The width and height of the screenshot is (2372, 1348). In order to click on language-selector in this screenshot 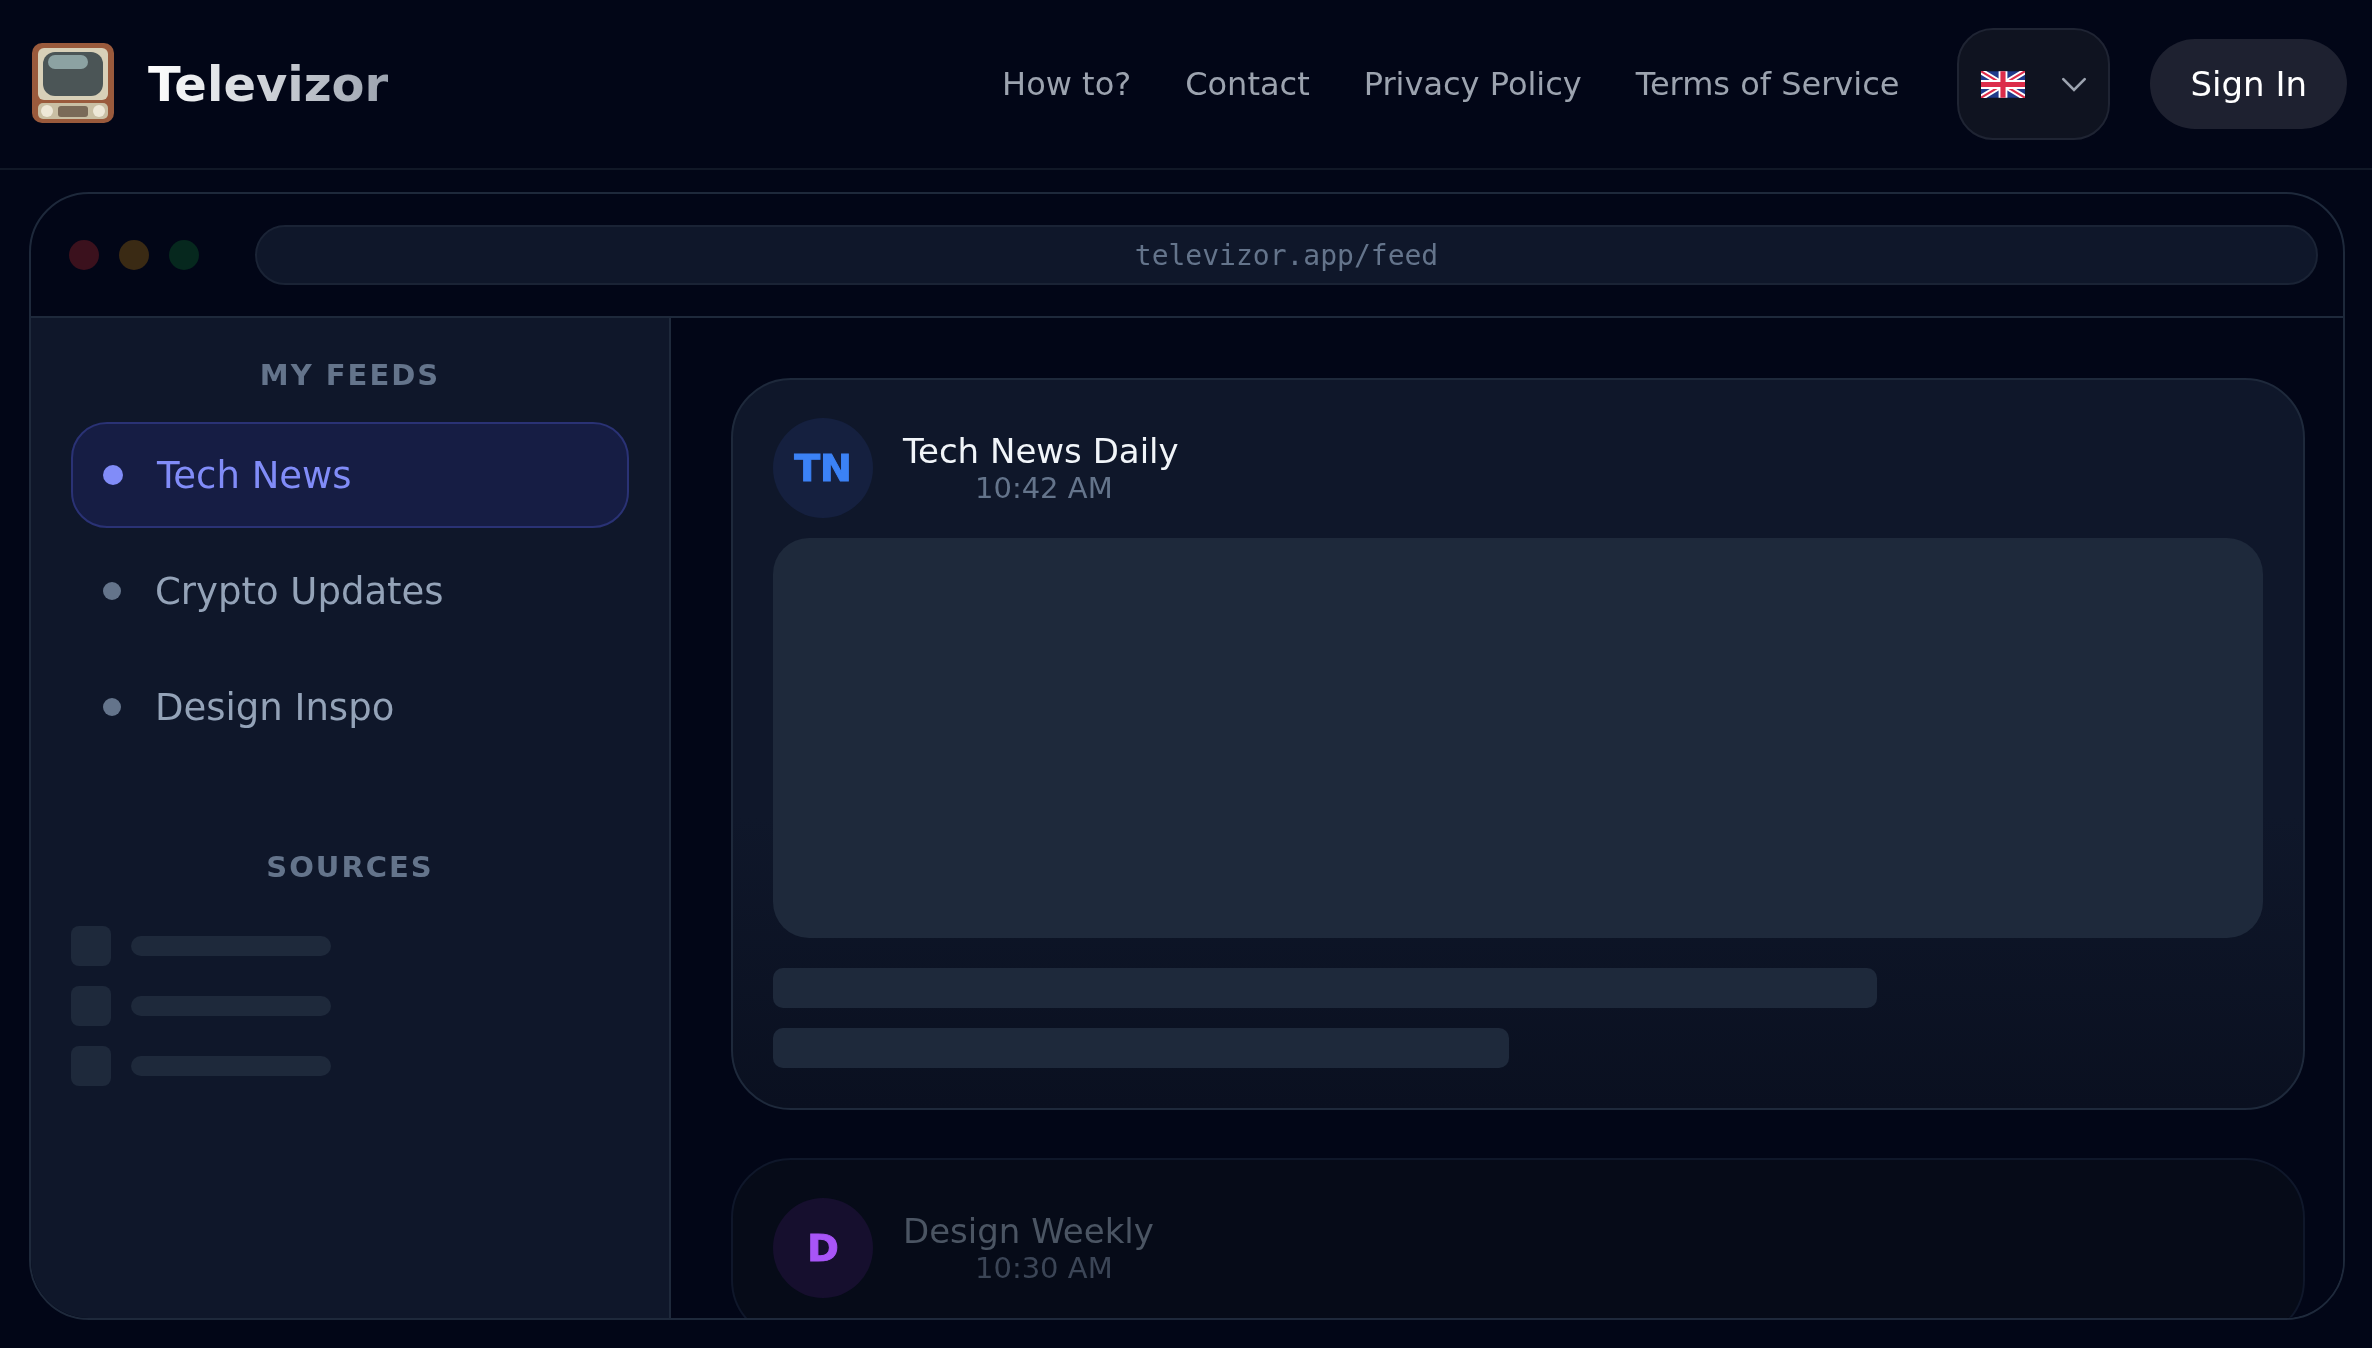, I will do `click(2034, 84)`.